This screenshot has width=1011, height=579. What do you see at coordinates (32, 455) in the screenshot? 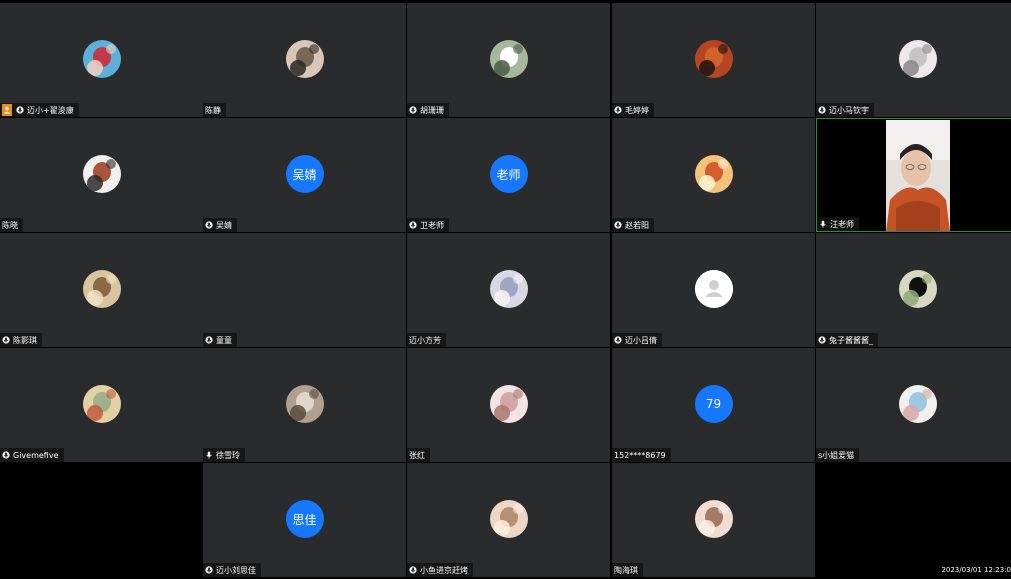
I see `name-label-bar: Givemefive` at bounding box center [32, 455].